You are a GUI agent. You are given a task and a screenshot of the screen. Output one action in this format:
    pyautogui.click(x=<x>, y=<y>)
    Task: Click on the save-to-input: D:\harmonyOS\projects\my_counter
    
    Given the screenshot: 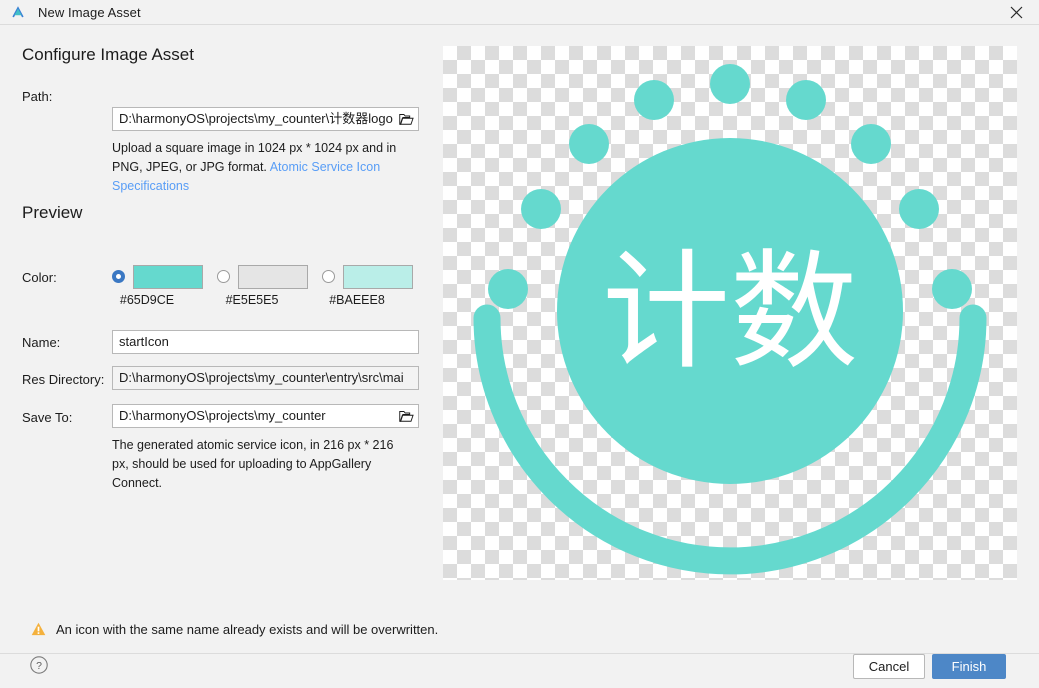 What is the action you would take?
    pyautogui.click(x=265, y=416)
    